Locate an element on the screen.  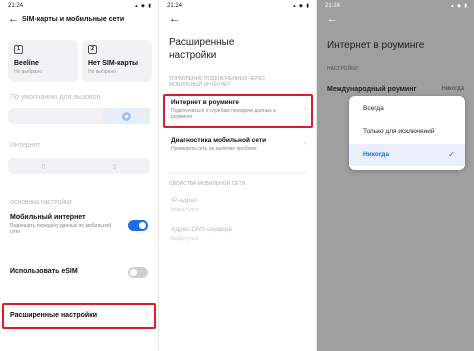
option-exceptions-only: Только для исключений is located at coordinates (407, 132).